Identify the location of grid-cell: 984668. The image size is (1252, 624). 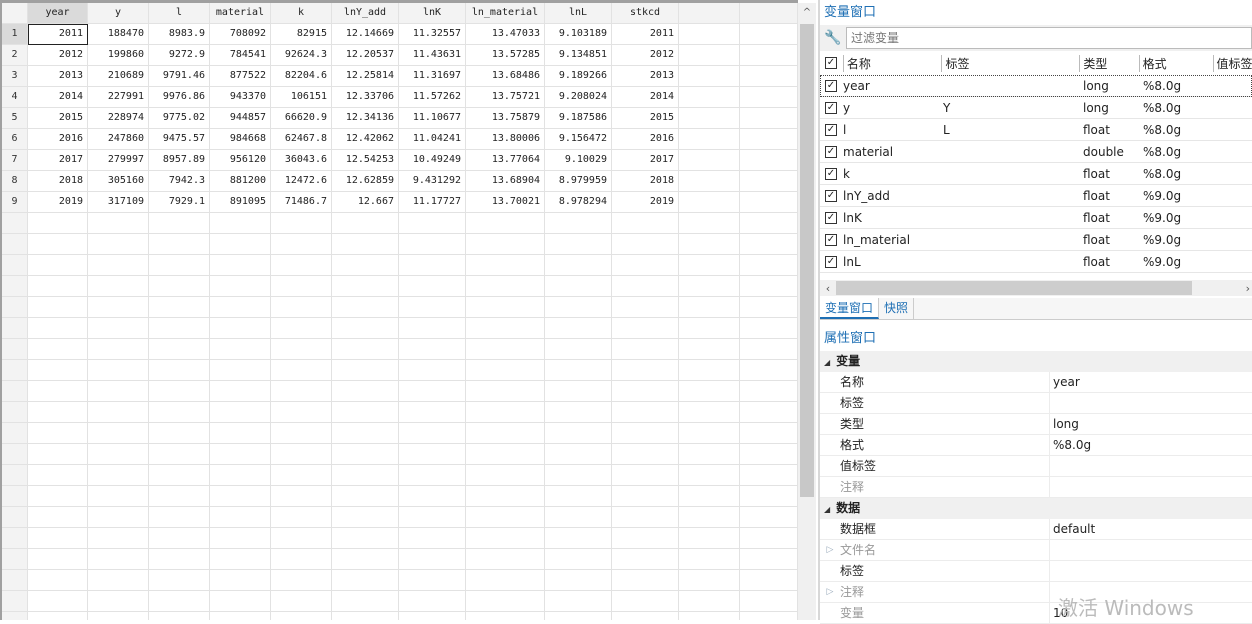
(240, 139).